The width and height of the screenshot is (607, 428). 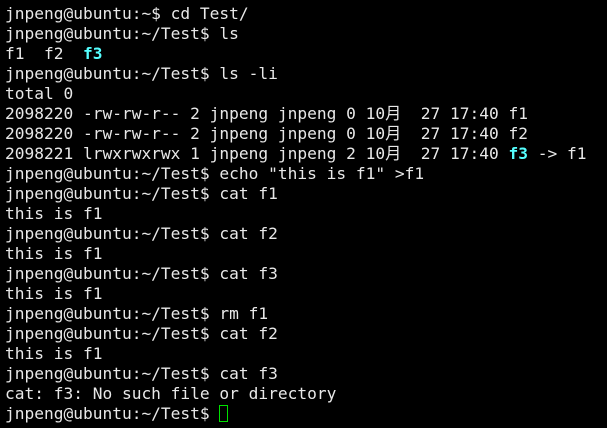 What do you see at coordinates (306, 34) in the screenshot?
I see `terminal-line: jnpeng@ubuntu:~/Test$ ls` at bounding box center [306, 34].